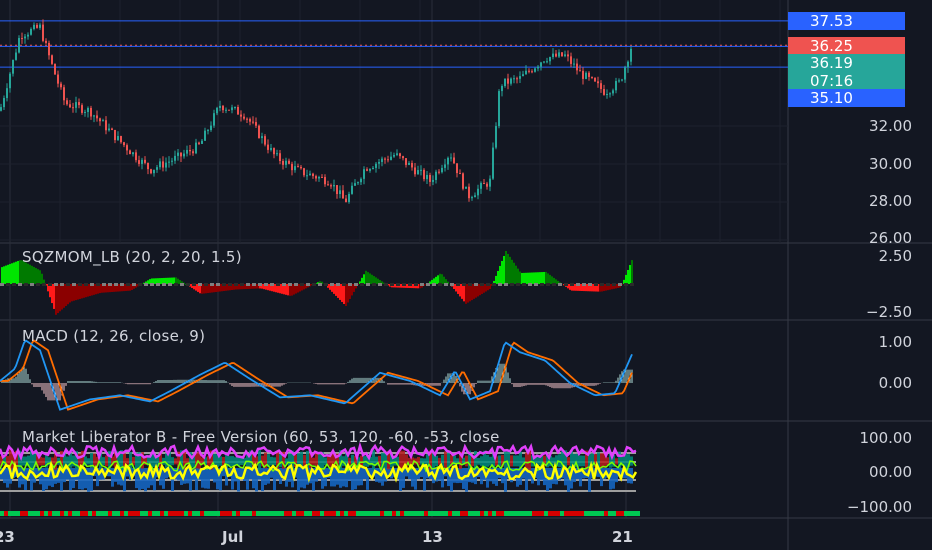 This screenshot has height=550, width=932. What do you see at coordinates (114, 336) in the screenshot?
I see `macd-title: MACD (12, 26, close, 9)` at bounding box center [114, 336].